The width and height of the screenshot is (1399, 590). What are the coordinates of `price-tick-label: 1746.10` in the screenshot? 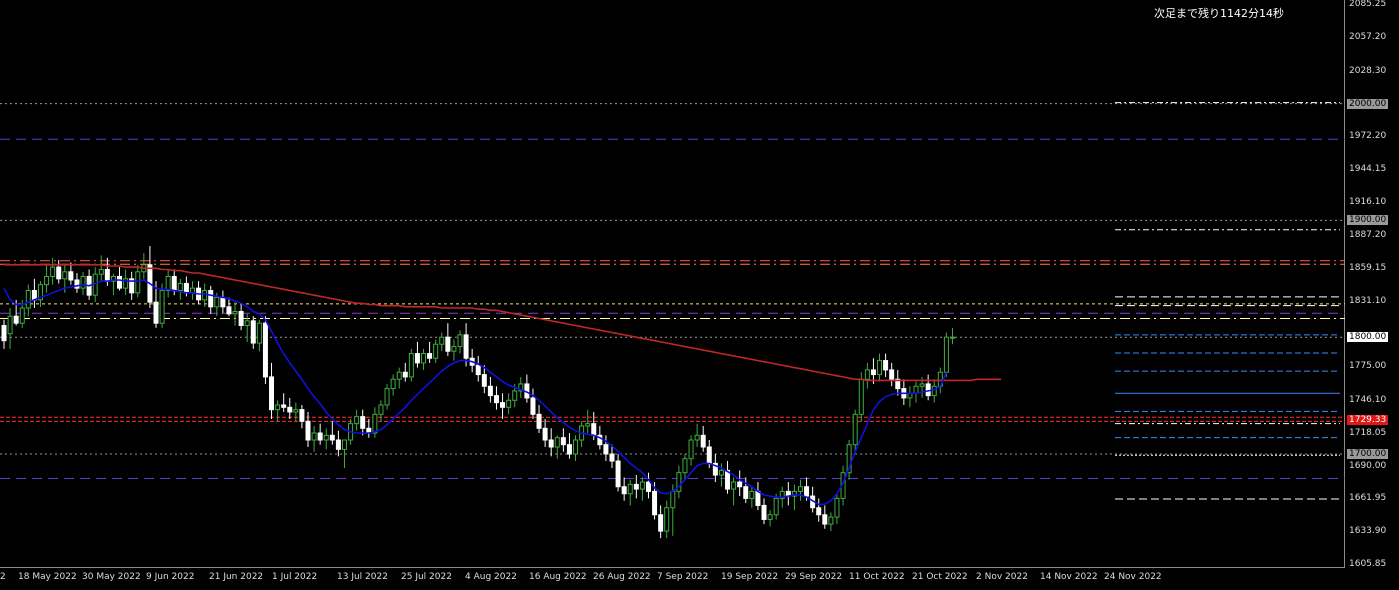 It's located at (1368, 400).